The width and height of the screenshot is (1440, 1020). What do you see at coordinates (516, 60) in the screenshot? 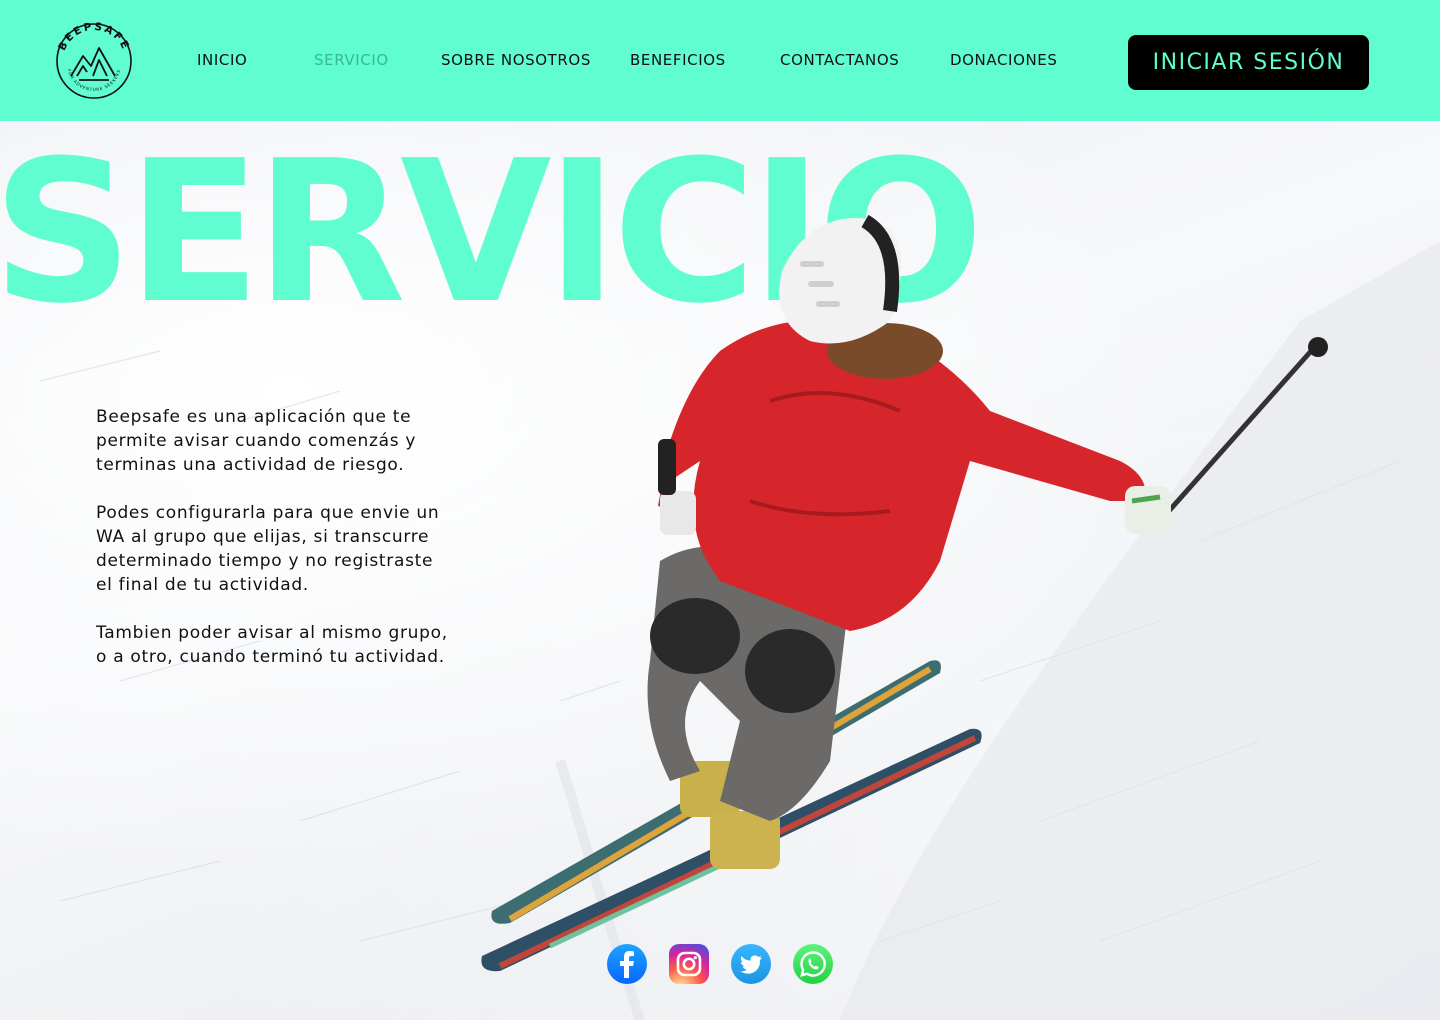
I see `nav-sobre-nosotros: SOBRE NOSOTROS` at bounding box center [516, 60].